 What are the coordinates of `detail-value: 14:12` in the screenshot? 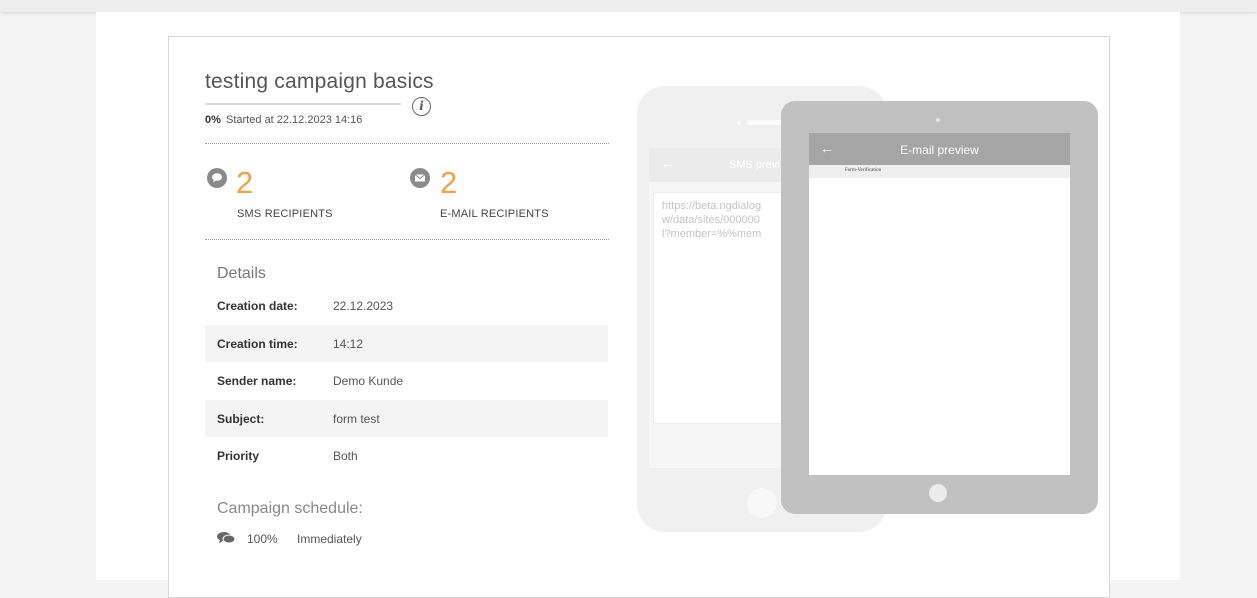 It's located at (348, 344).